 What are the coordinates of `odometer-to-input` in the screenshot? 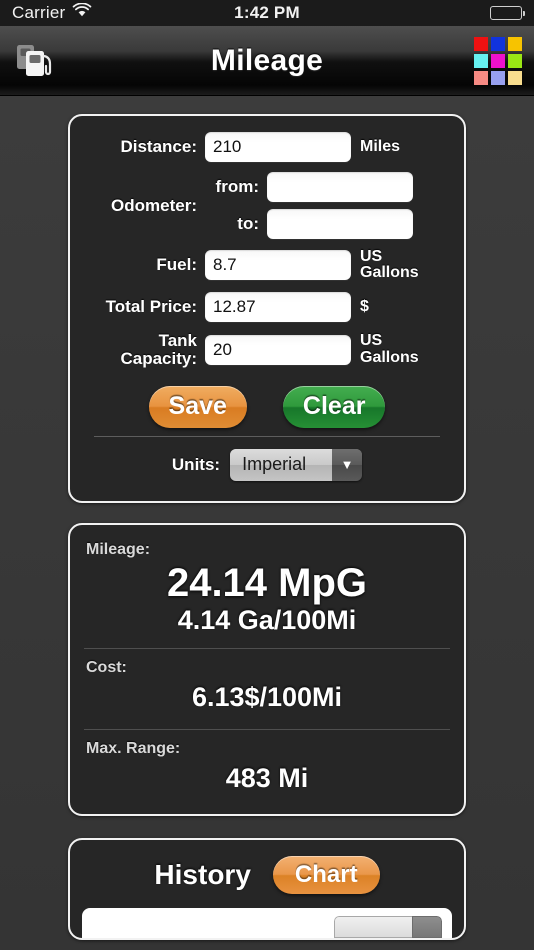 It's located at (340, 224).